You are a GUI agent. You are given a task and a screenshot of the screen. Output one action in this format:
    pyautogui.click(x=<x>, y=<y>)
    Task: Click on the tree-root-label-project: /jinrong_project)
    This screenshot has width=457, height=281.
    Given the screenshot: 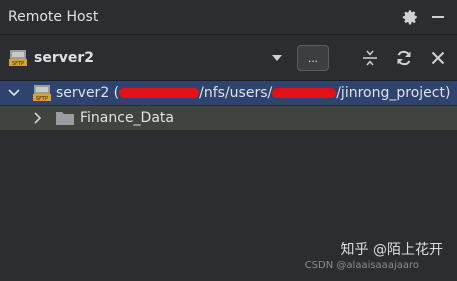 What is the action you would take?
    pyautogui.click(x=393, y=93)
    